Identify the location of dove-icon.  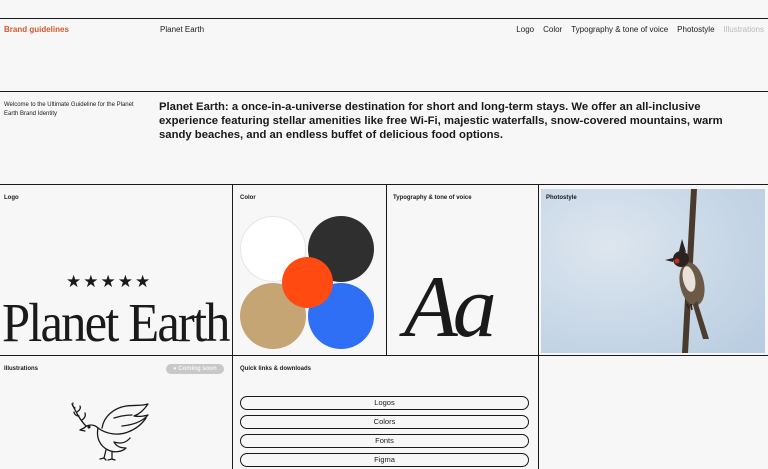
(110, 431).